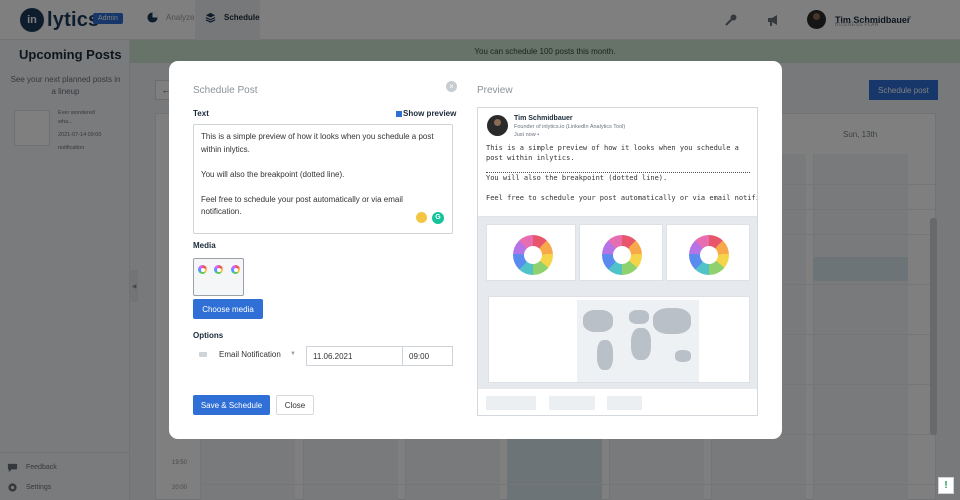 The image size is (960, 500). Describe the element at coordinates (427, 356) in the screenshot. I see `time-field: 09:00` at that location.